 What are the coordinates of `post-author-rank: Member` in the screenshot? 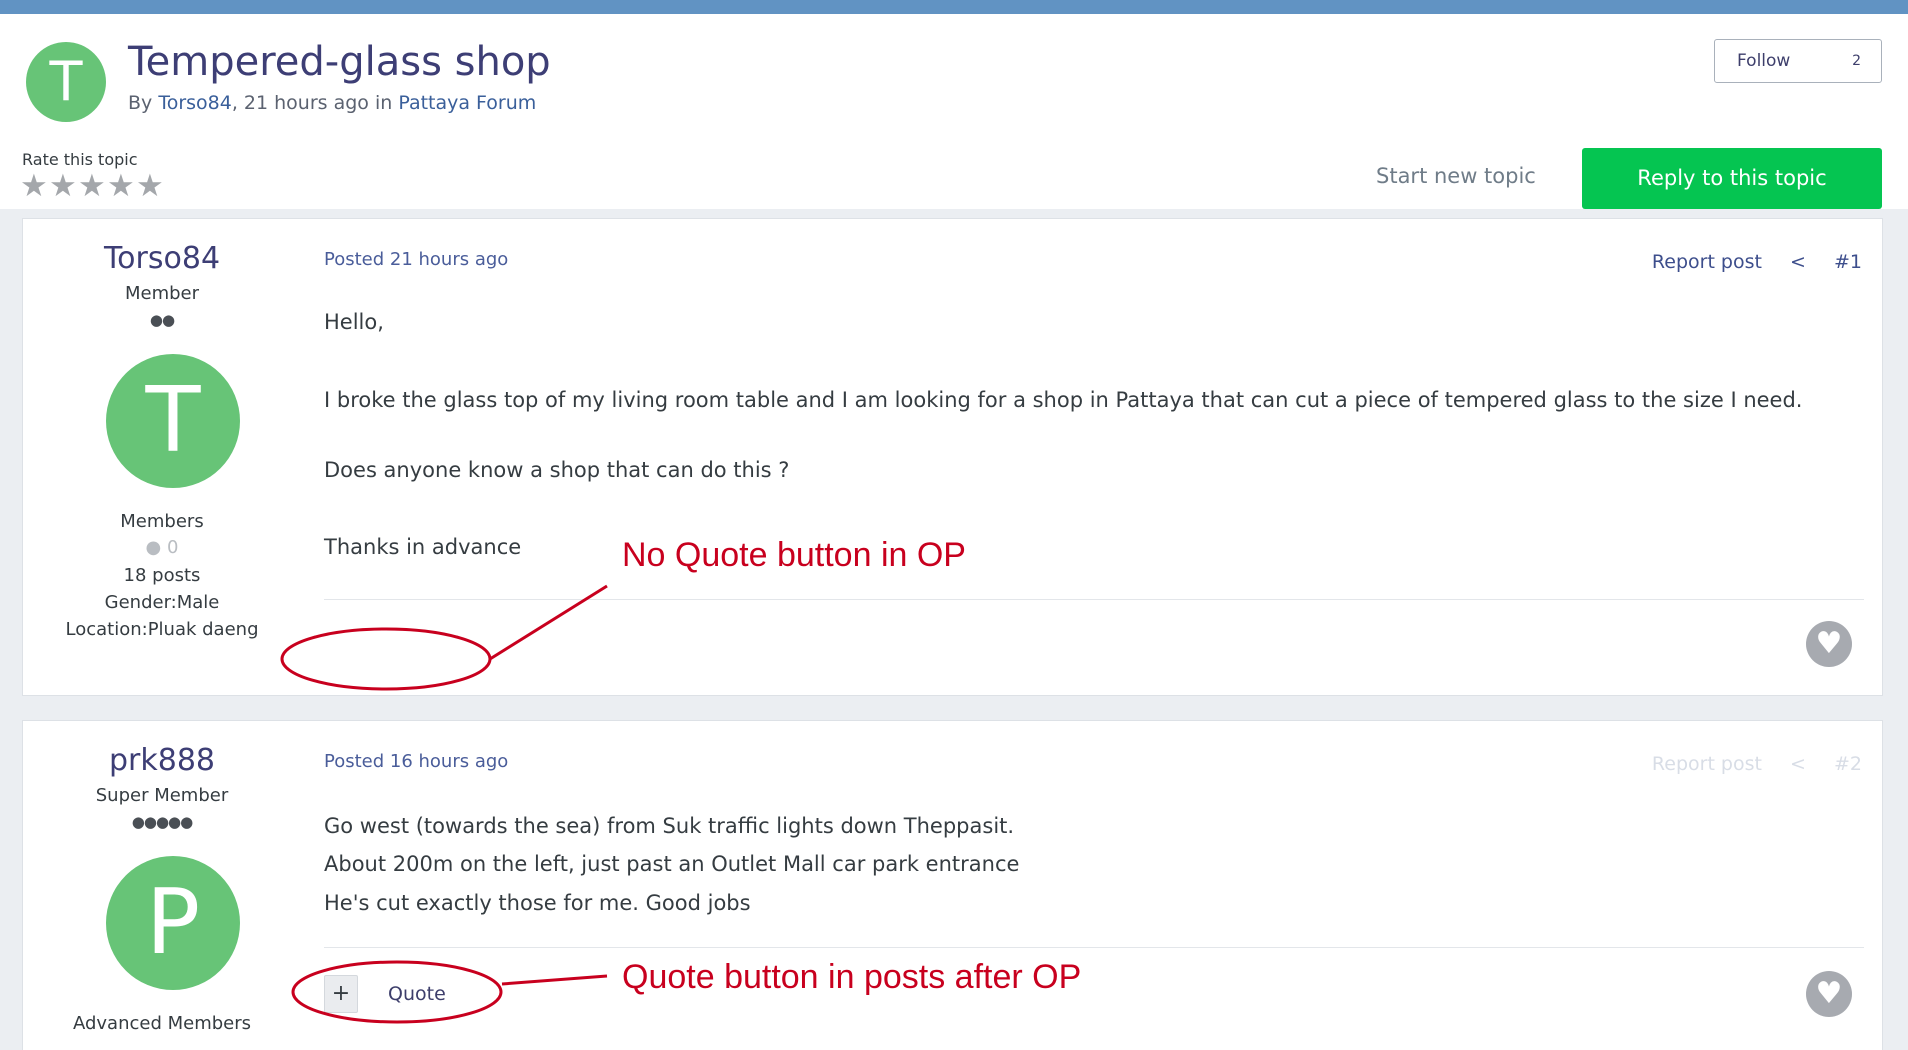 It's located at (162, 293).